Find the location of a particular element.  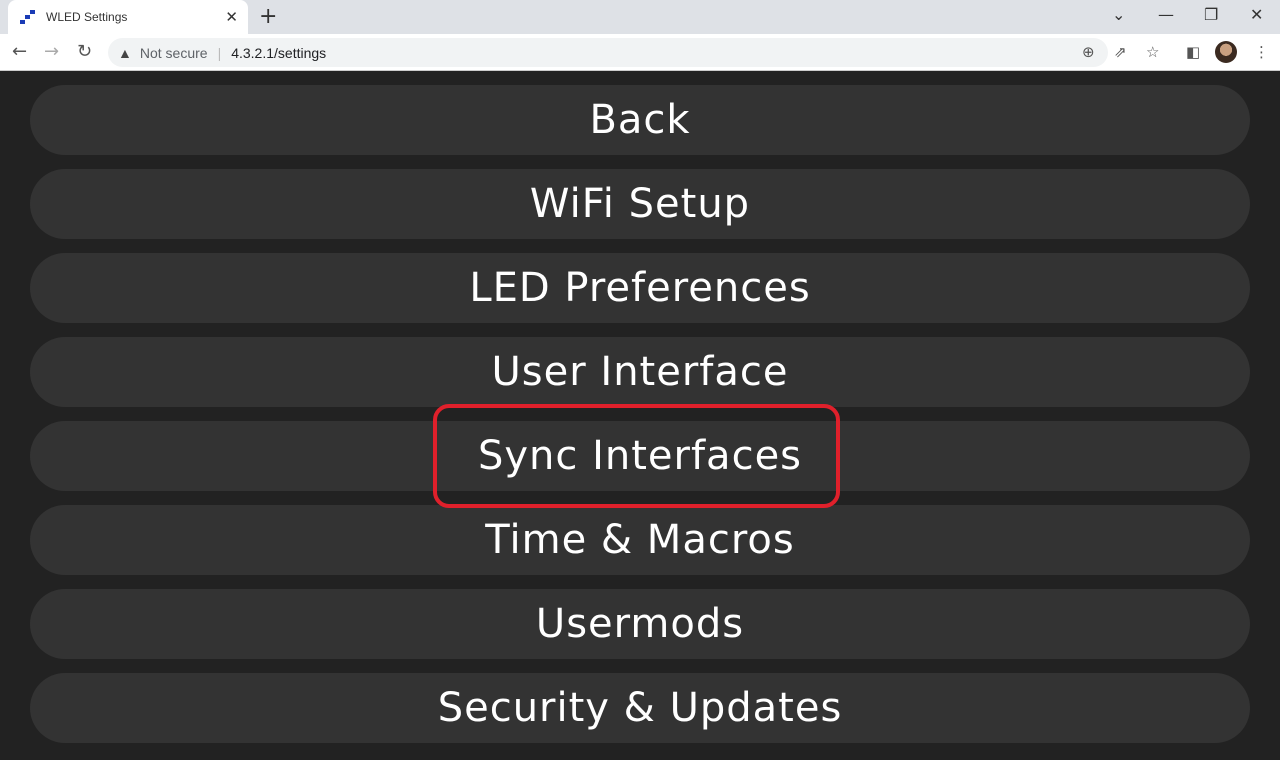

chevron-down-icon: ⌄ is located at coordinates (1118, 14).